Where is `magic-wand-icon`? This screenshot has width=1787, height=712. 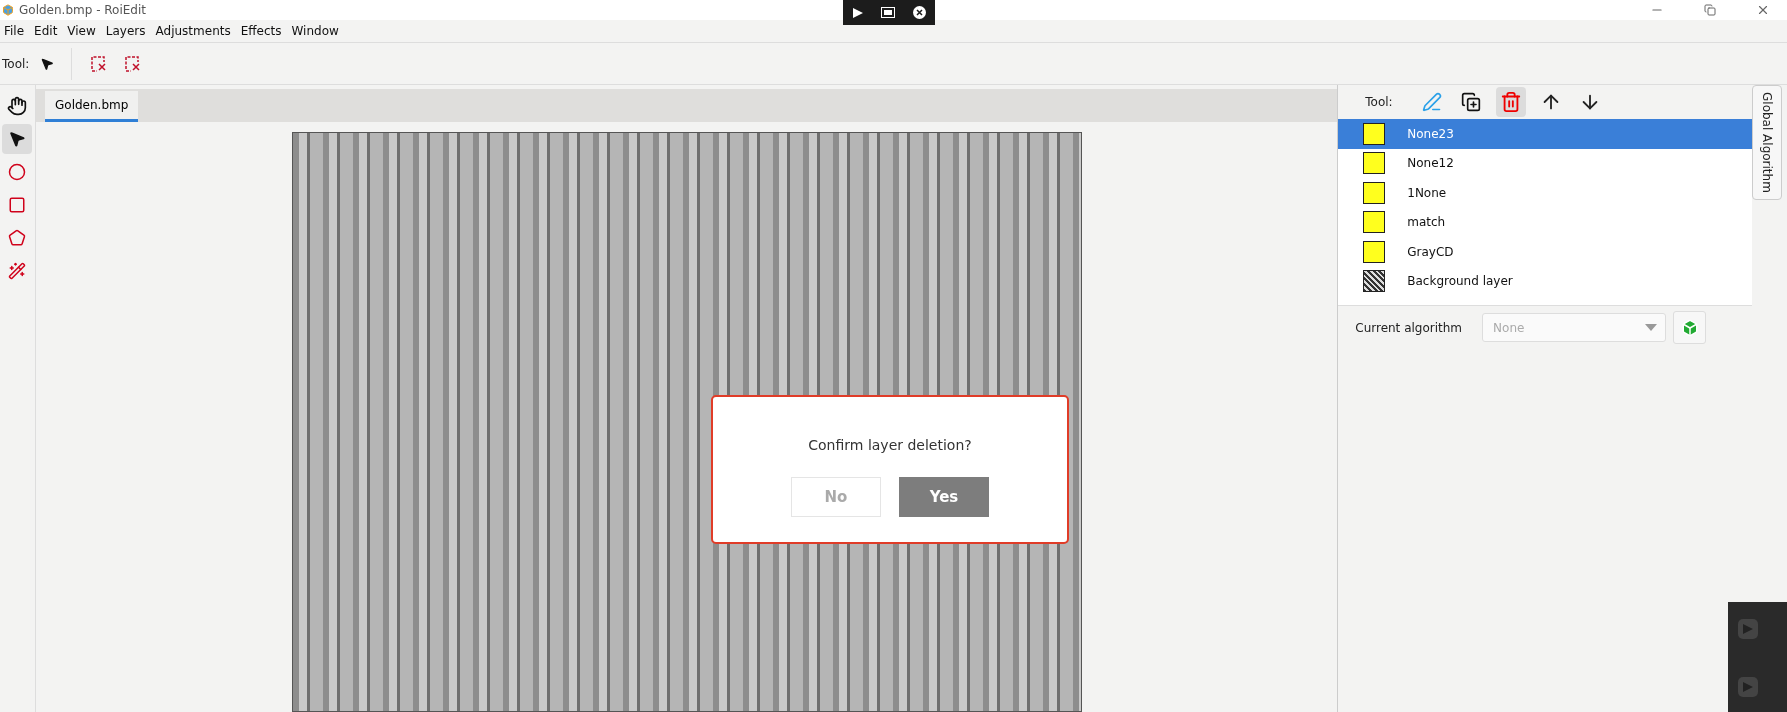 magic-wand-icon is located at coordinates (17, 271).